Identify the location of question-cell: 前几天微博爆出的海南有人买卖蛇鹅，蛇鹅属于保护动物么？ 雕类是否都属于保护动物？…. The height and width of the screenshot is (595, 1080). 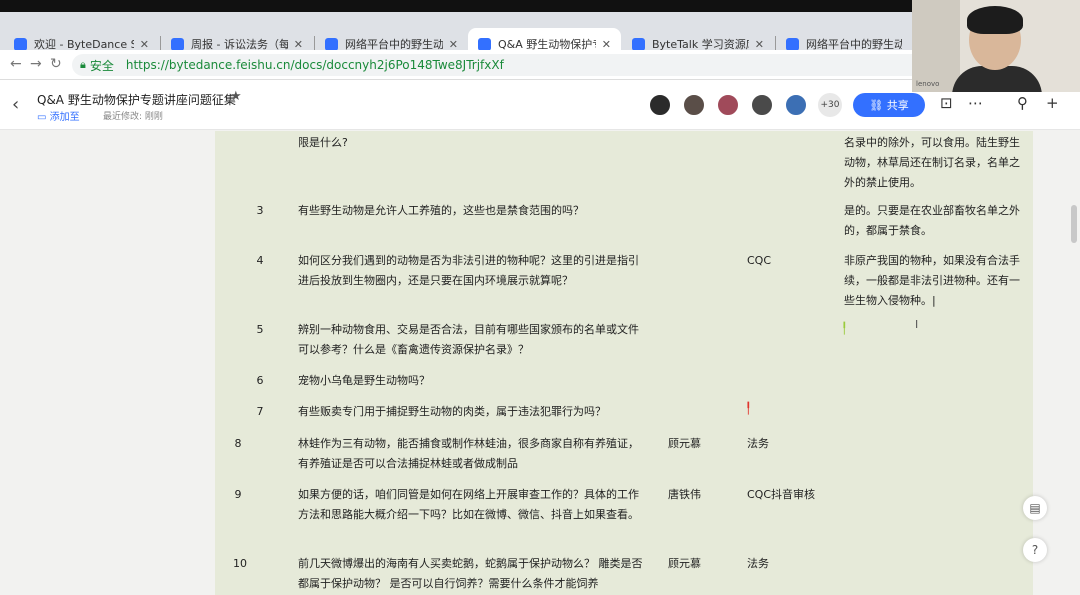
(473, 574).